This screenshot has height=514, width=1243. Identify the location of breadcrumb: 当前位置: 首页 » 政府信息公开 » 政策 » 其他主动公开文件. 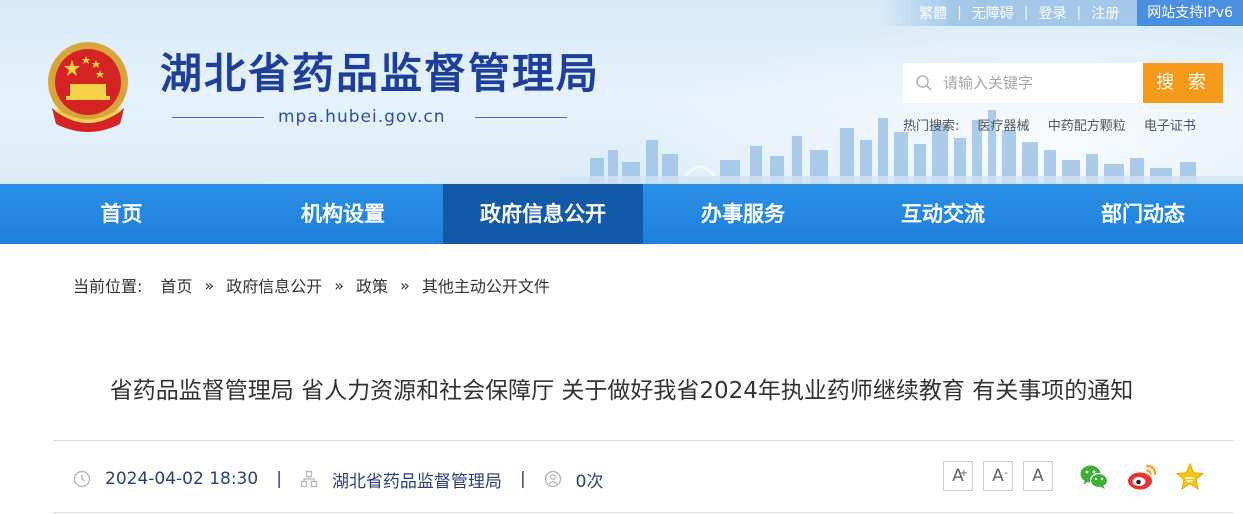
(311, 285).